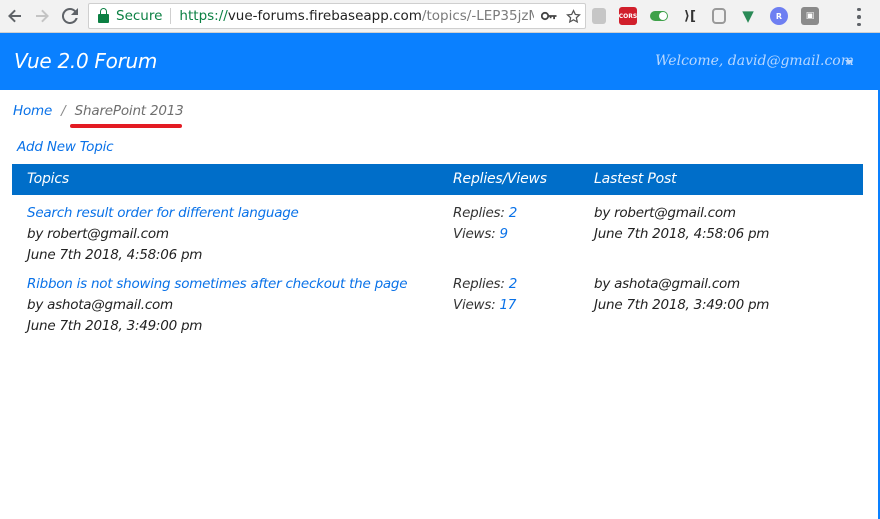 This screenshot has width=880, height=519. I want to click on views-stat: Views: 9, so click(485, 234).